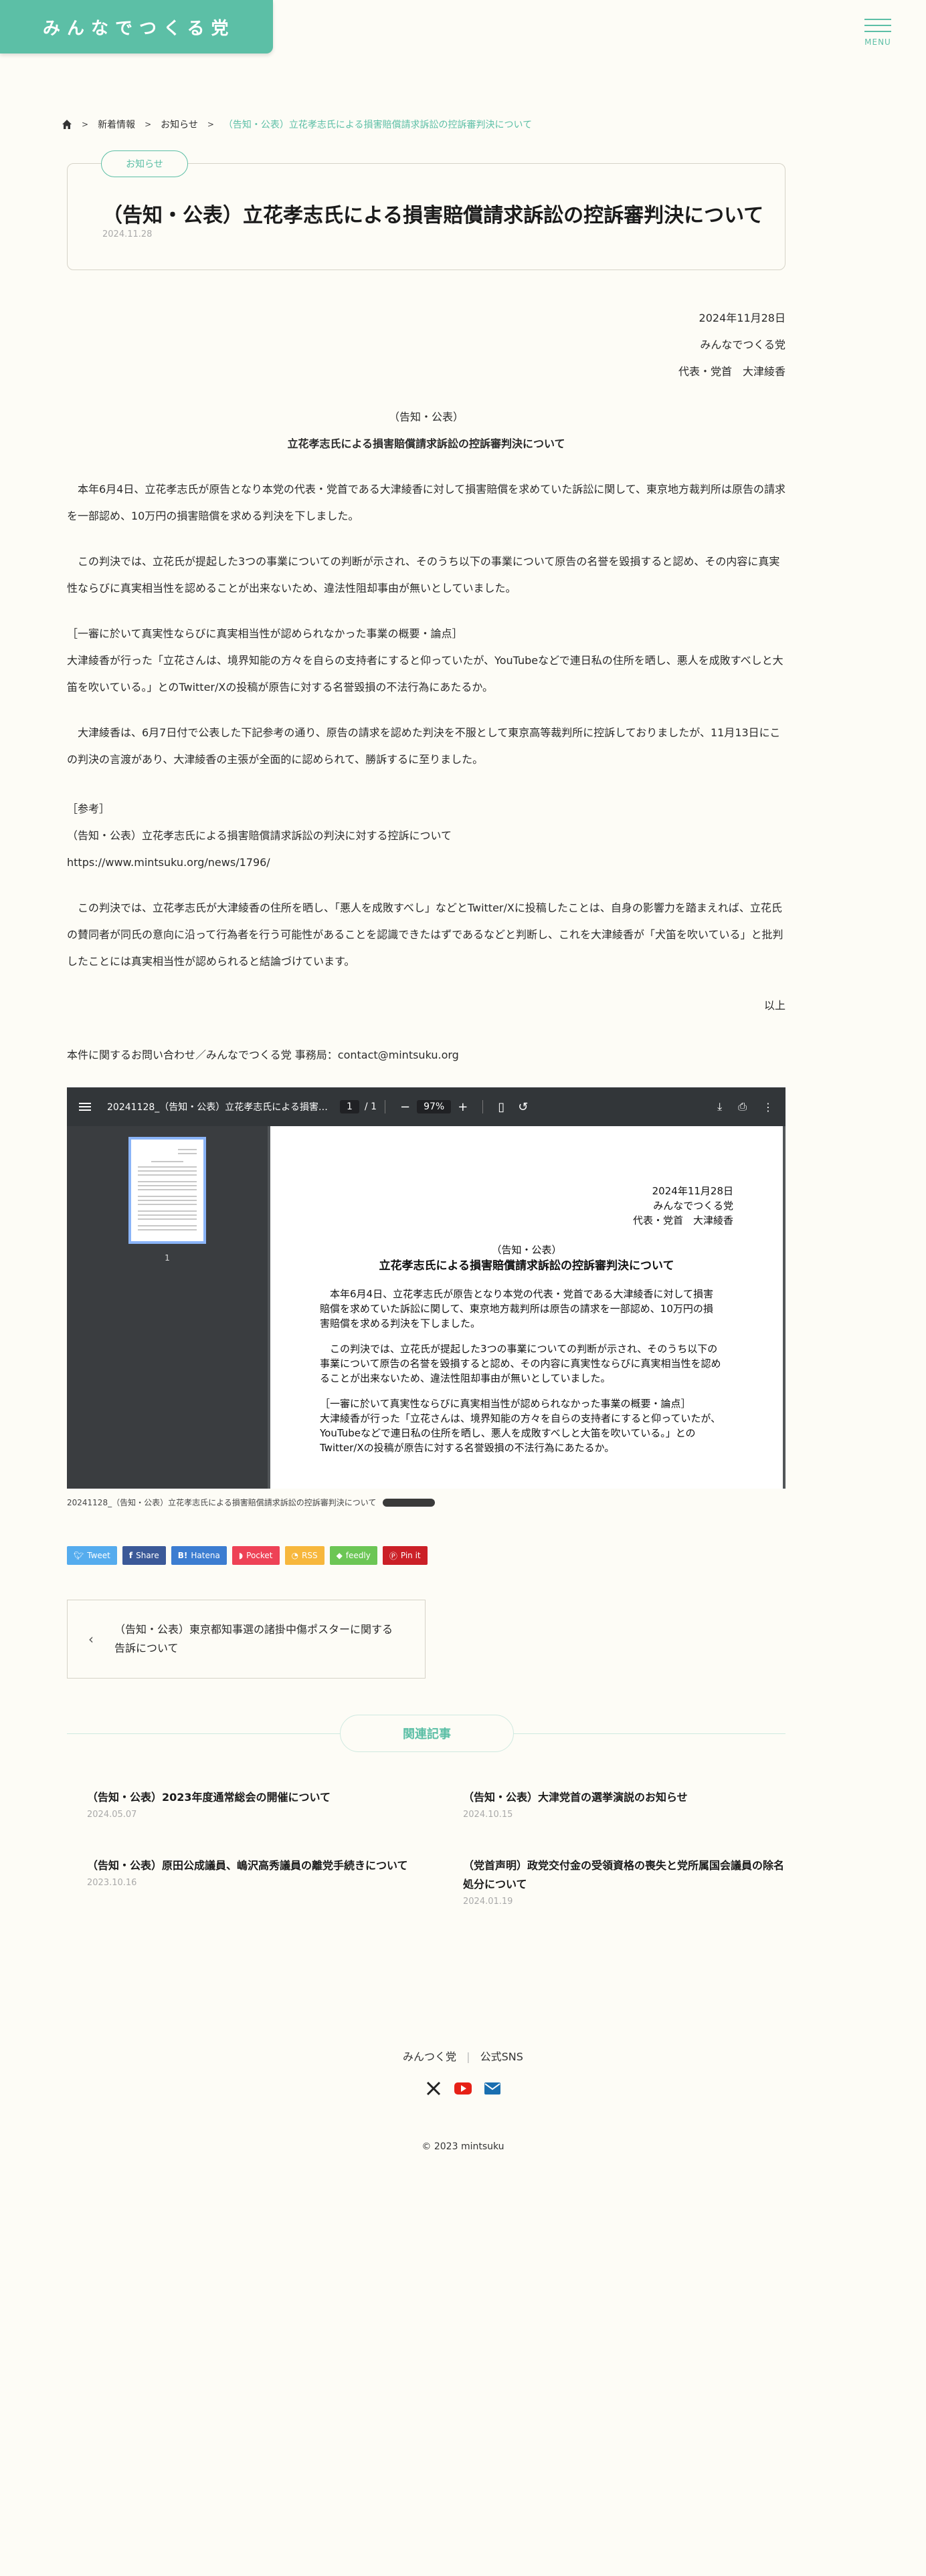  Describe the element at coordinates (501, 1107) in the screenshot. I see `fit-page-icon: ▯` at that location.